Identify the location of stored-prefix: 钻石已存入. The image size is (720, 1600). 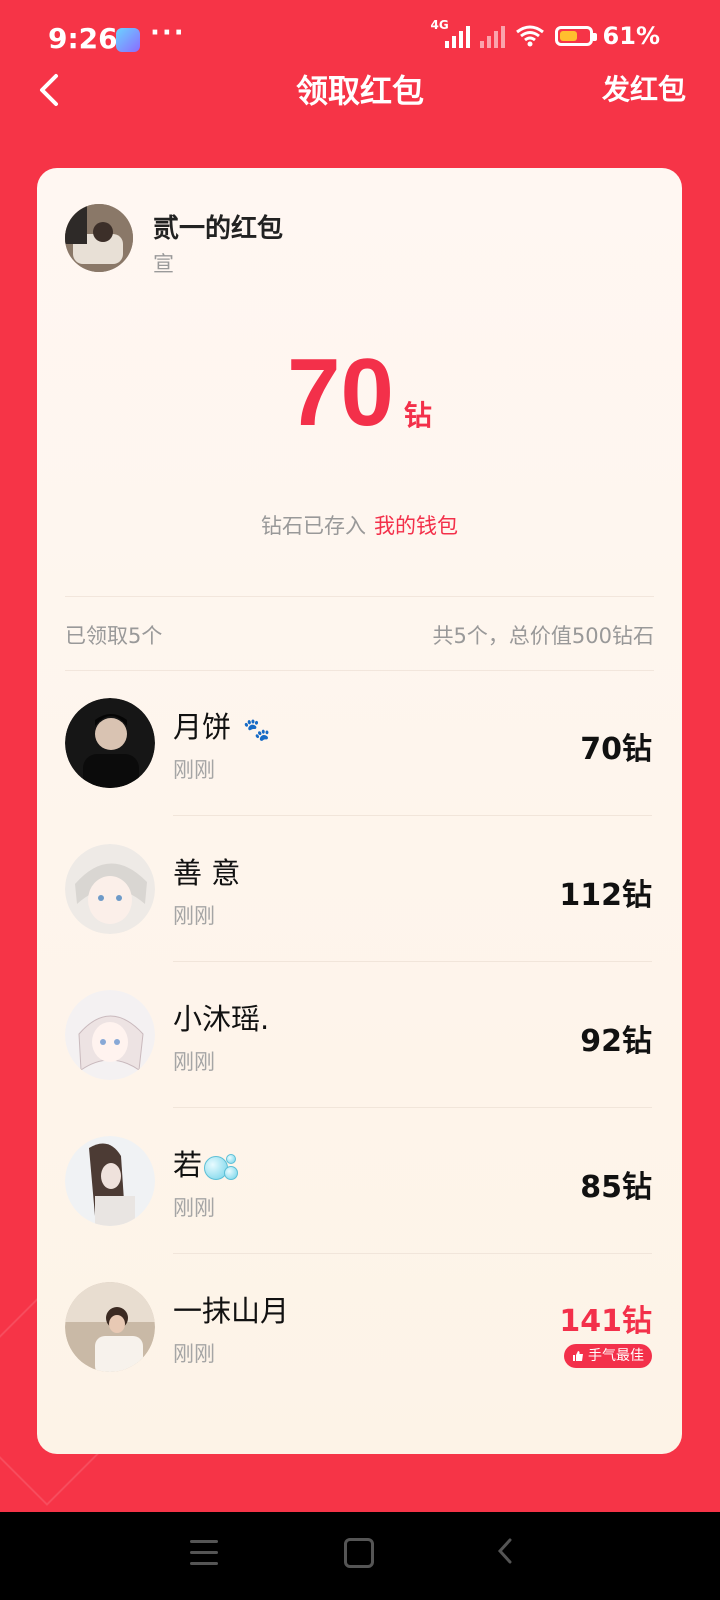
(313, 526).